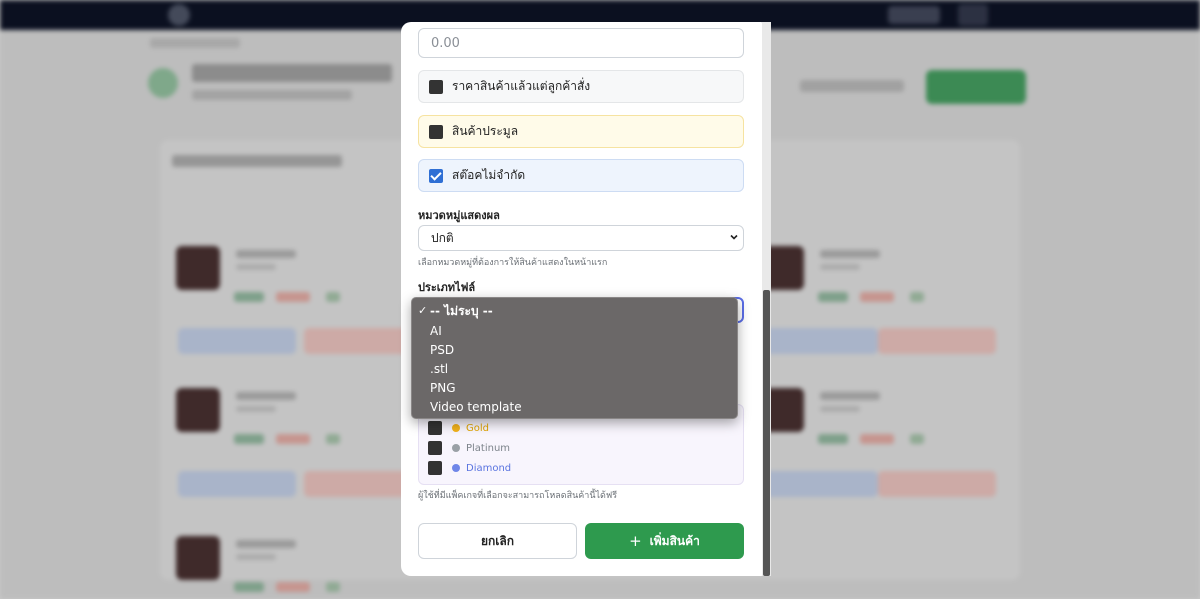  I want to click on plus-icon: +, so click(635, 541).